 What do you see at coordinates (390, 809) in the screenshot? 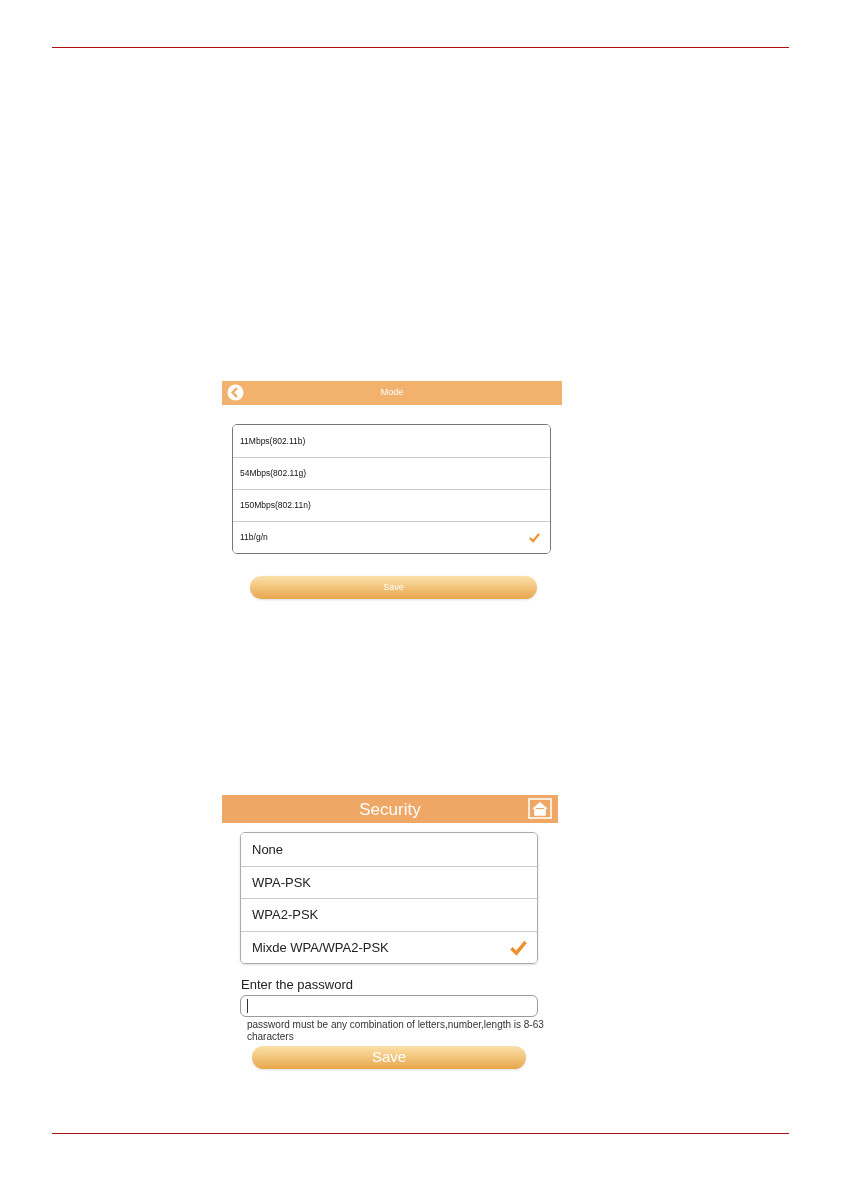
I see `screen-title: Security` at bounding box center [390, 809].